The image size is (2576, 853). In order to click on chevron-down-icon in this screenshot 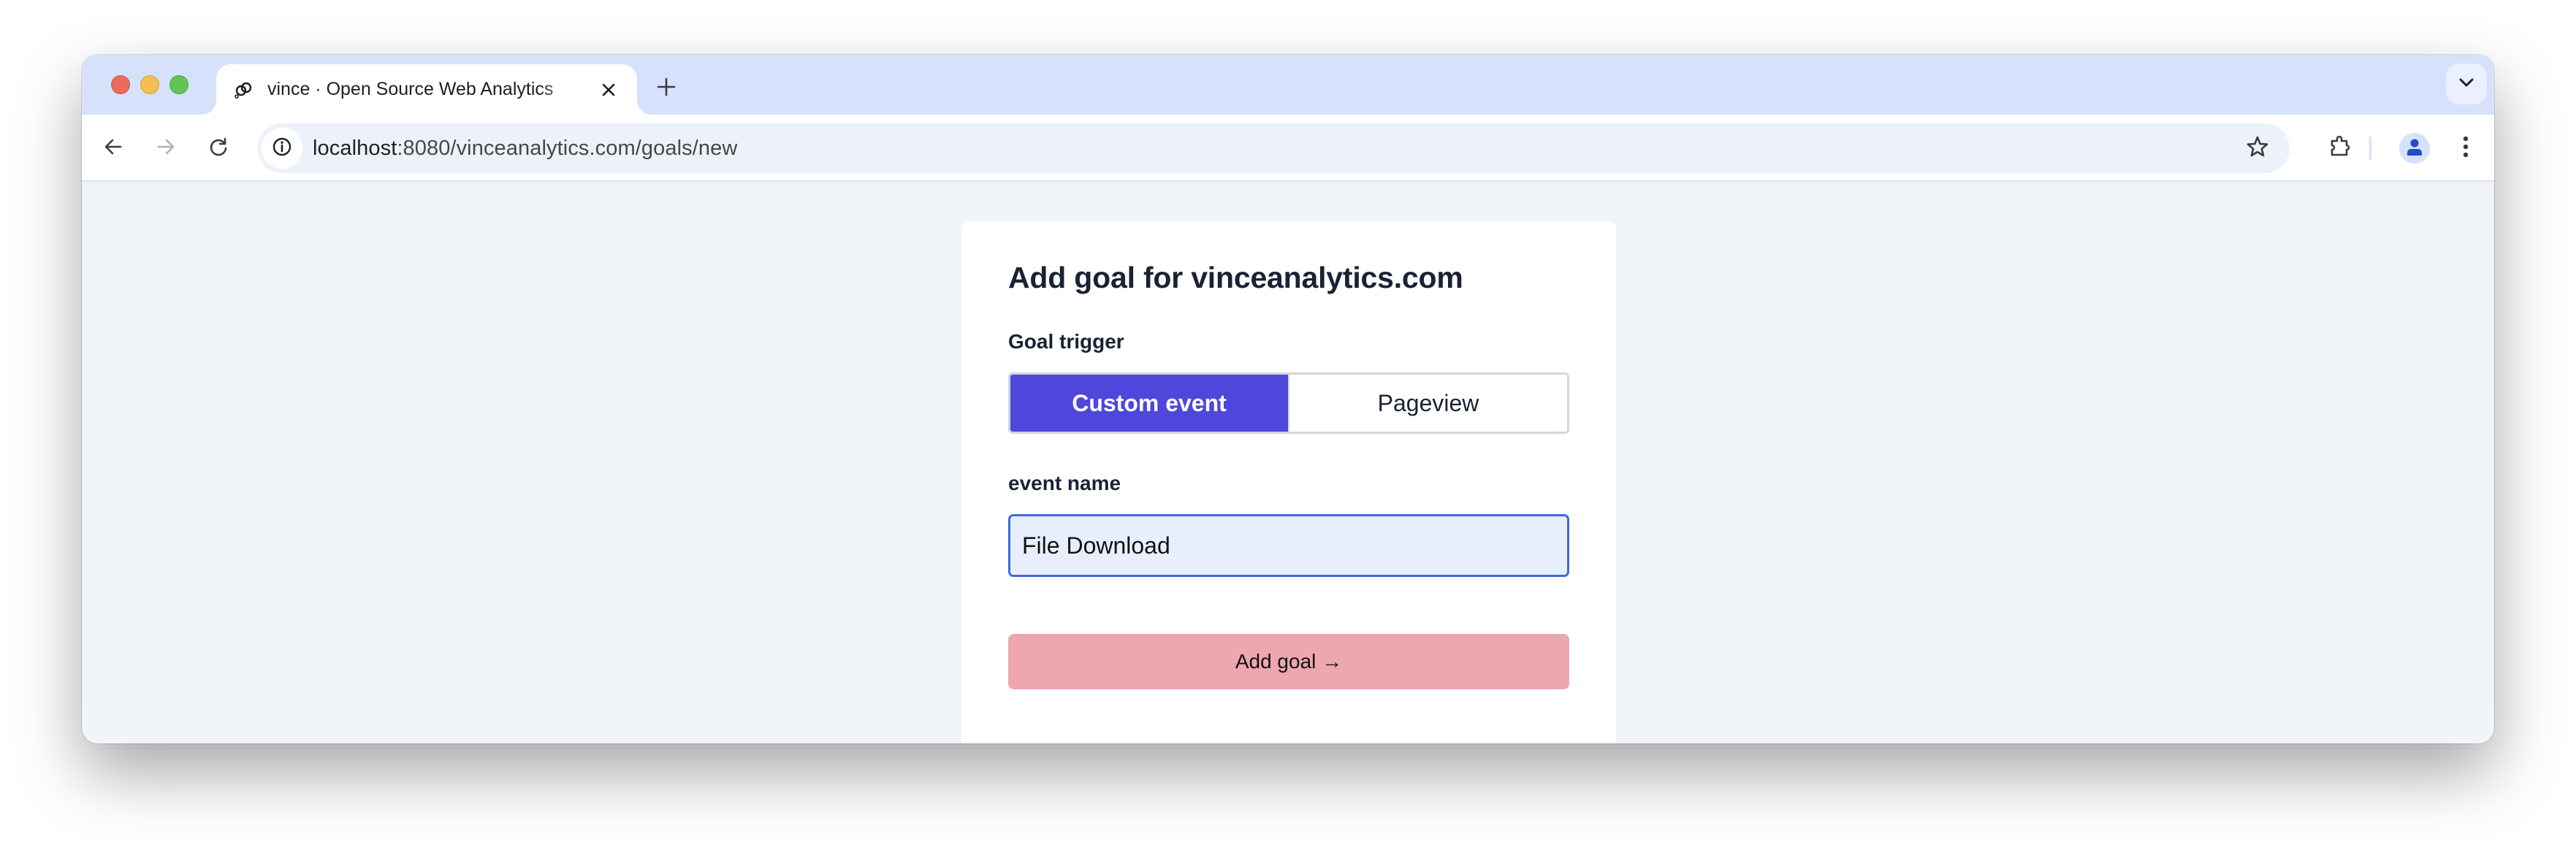, I will do `click(2466, 84)`.